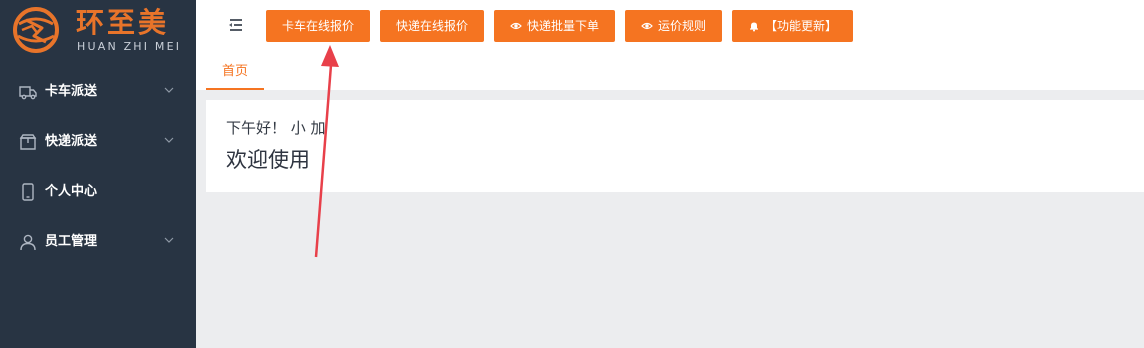 The height and width of the screenshot is (348, 1144). I want to click on sidebar-item-label: 卡车派送, so click(71, 91).